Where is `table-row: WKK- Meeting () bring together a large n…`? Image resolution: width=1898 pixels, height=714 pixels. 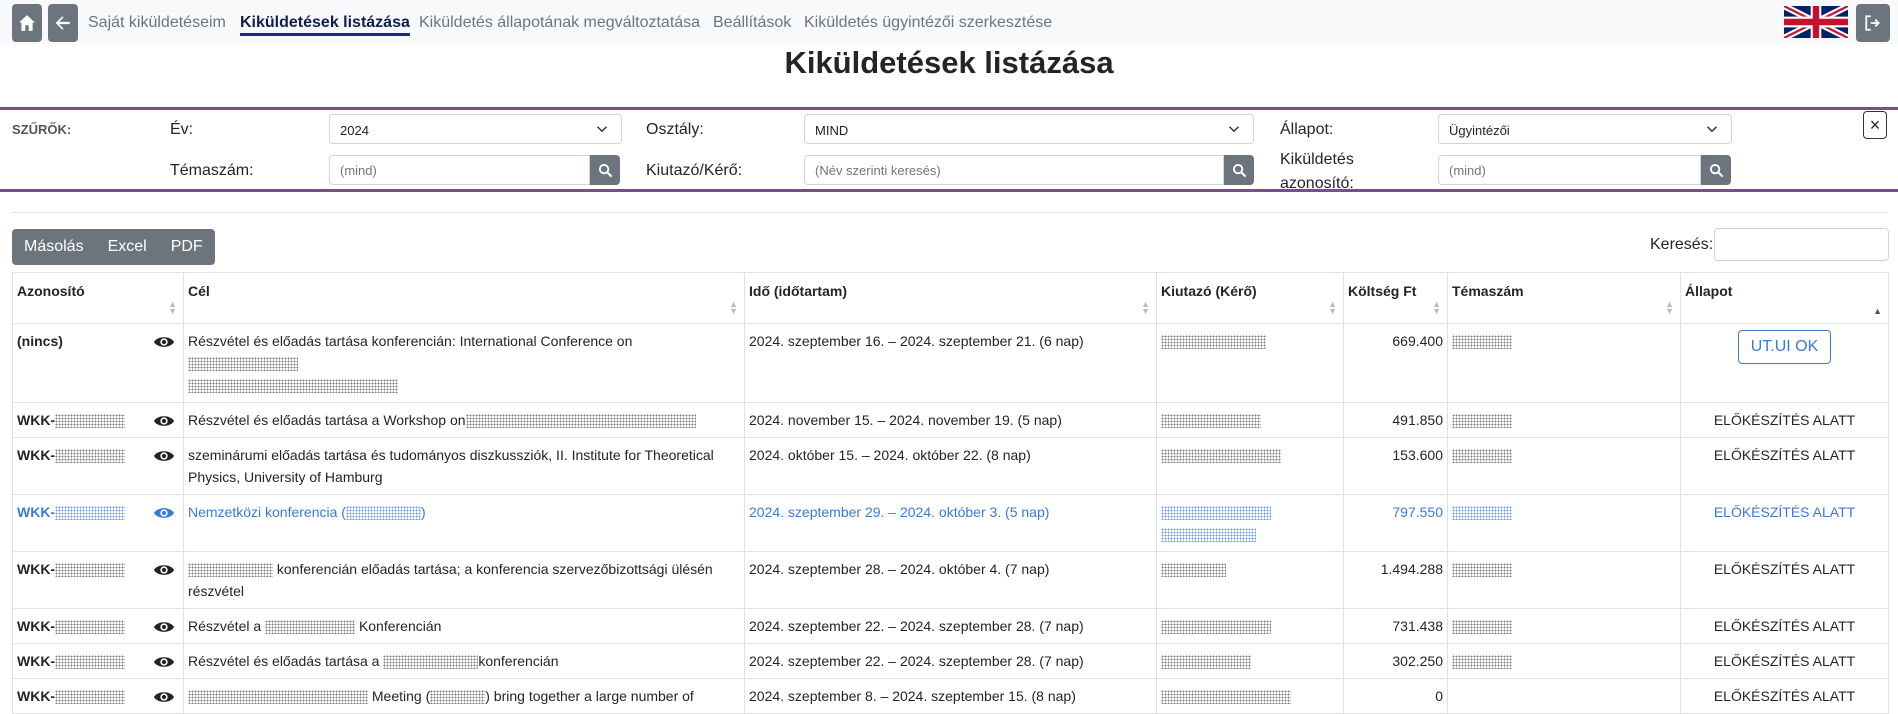
table-row: WKK- Meeting () bring together a large n… is located at coordinates (950, 696).